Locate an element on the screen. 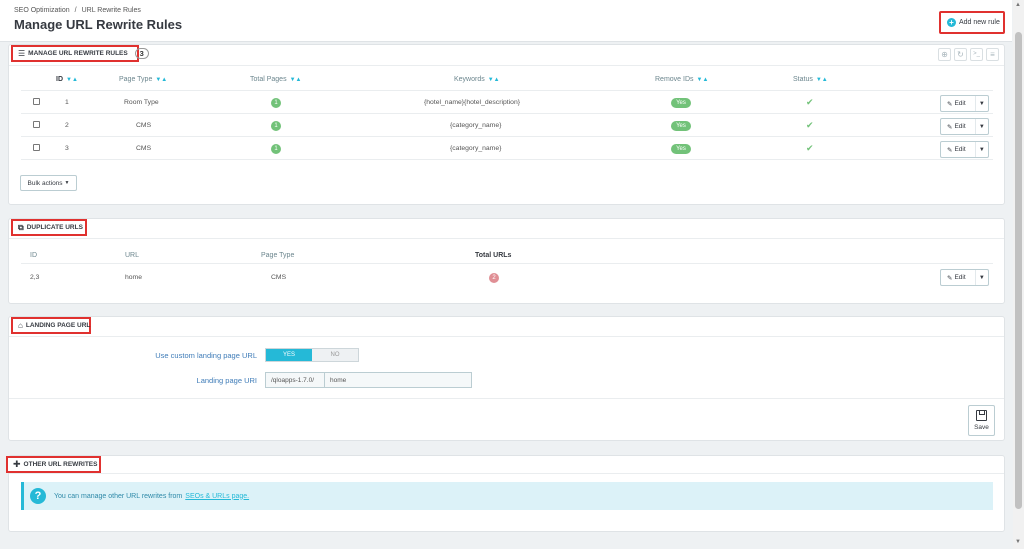 The image size is (1024, 549). rules-count-badge: 3 is located at coordinates (141, 53).